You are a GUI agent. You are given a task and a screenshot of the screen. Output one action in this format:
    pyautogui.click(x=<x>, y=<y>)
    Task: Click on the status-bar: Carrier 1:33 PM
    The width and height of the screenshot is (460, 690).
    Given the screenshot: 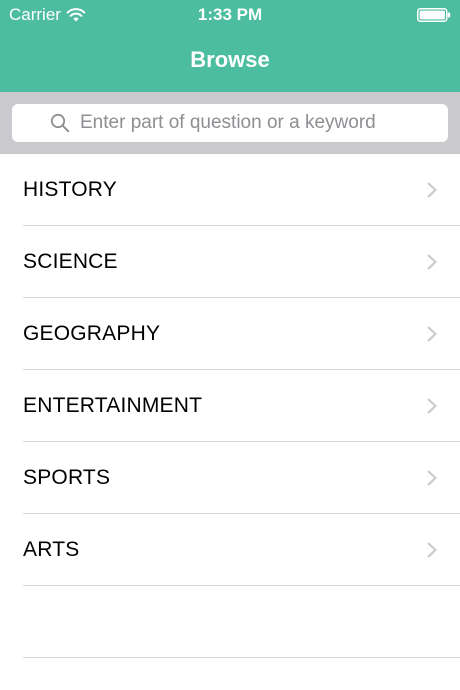 What is the action you would take?
    pyautogui.click(x=230, y=15)
    